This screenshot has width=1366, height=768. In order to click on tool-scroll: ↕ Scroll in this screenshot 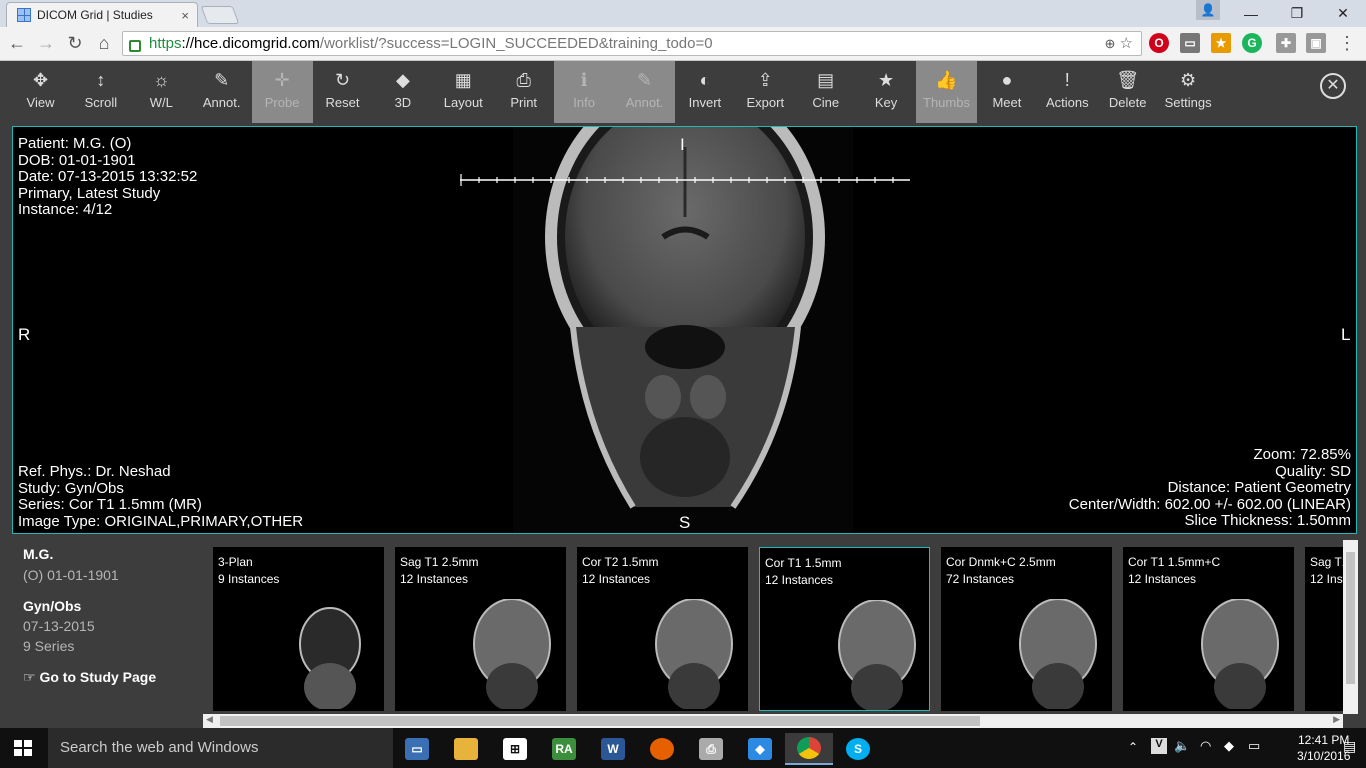, I will do `click(100, 92)`.